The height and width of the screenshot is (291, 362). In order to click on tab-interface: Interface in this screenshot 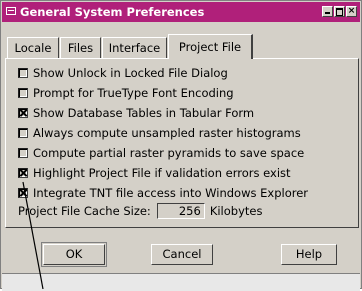, I will do `click(134, 47)`.